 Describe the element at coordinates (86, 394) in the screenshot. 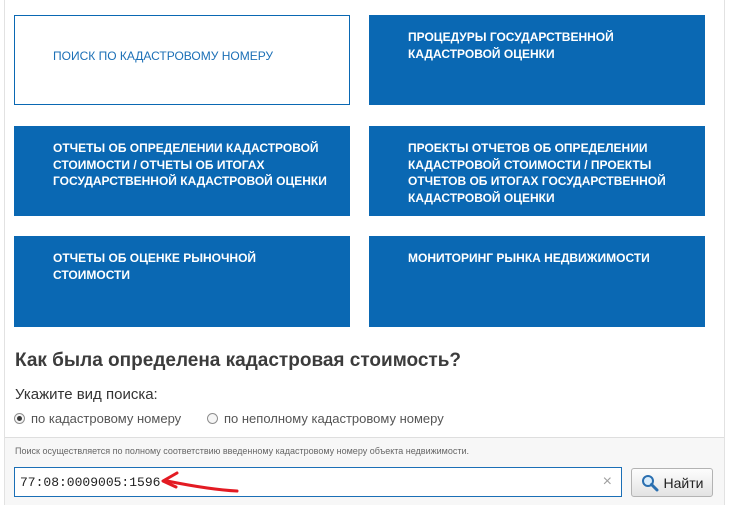

I see `search-type-label: Укажите вид поиска:` at that location.